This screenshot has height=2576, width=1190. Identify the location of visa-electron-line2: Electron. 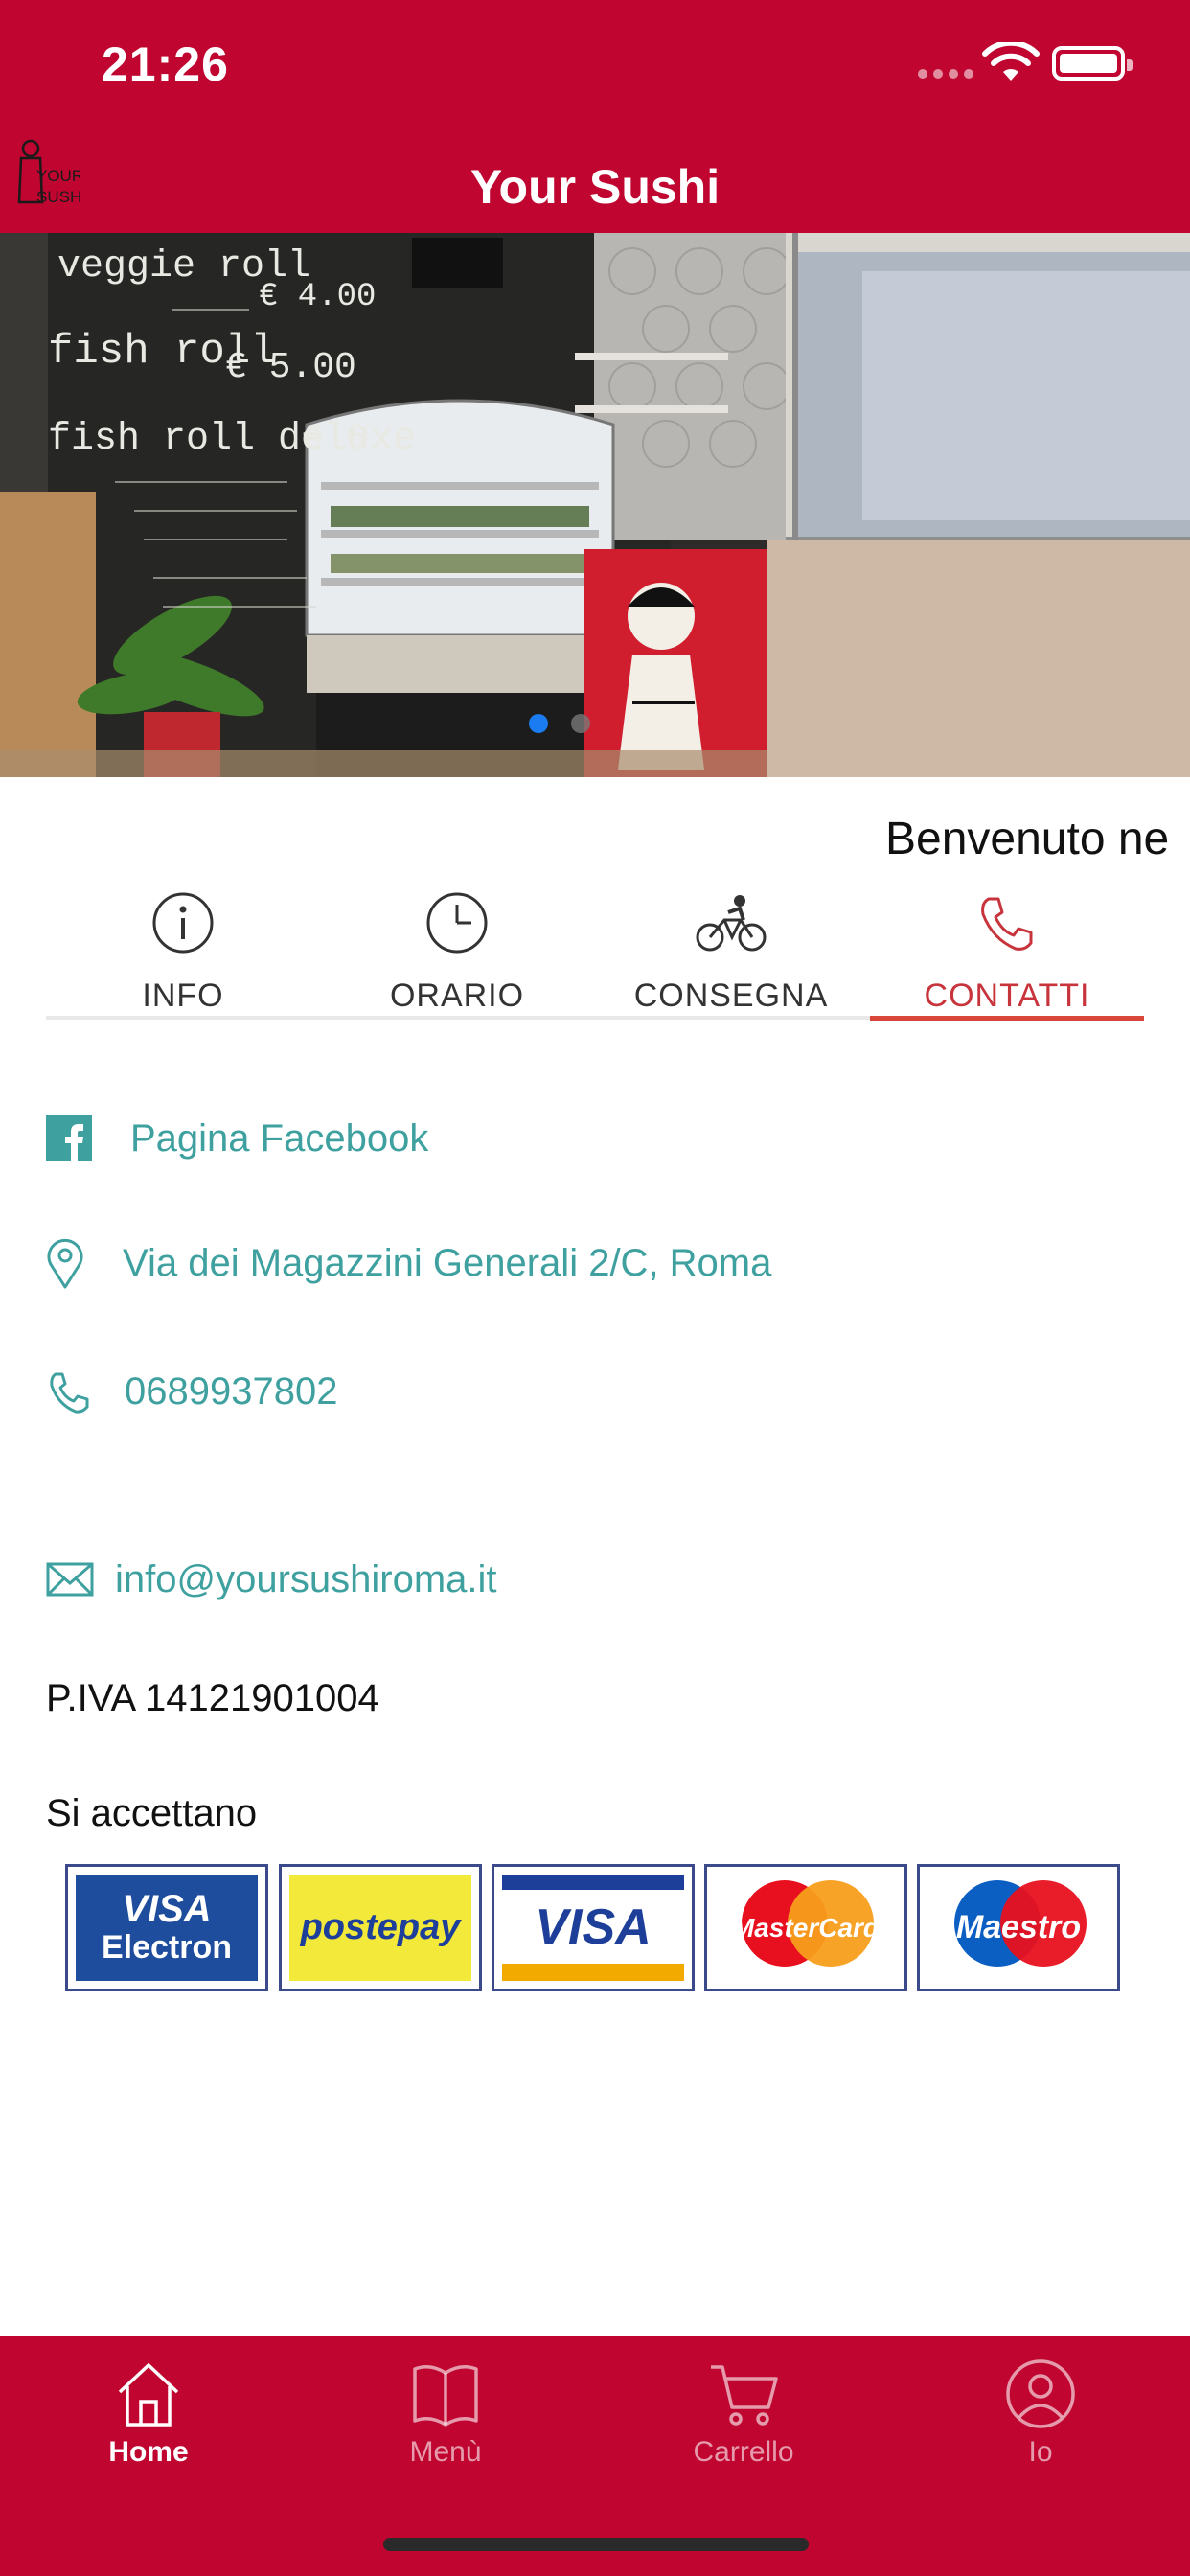
(167, 1947).